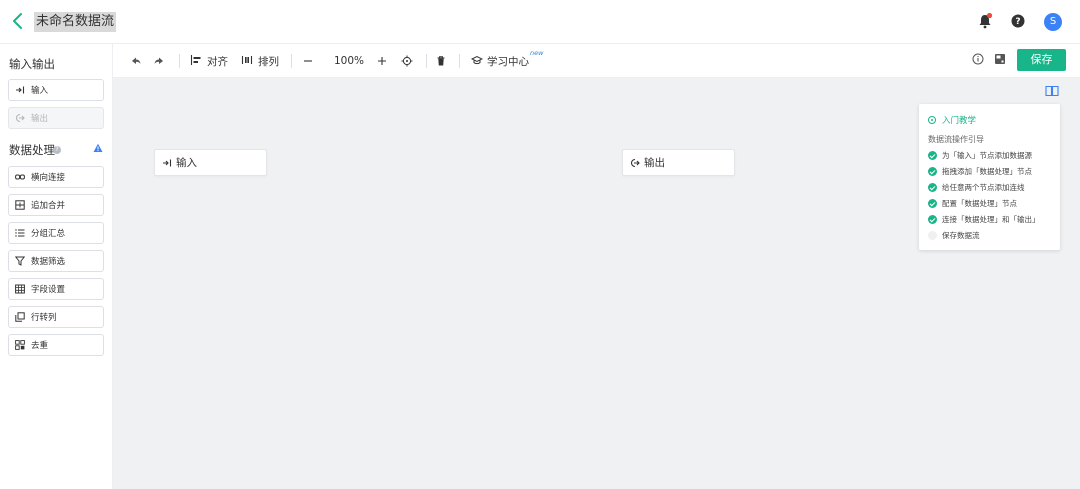 This screenshot has width=1080, height=489. Describe the element at coordinates (441, 61) in the screenshot. I see `trash-icon` at that location.